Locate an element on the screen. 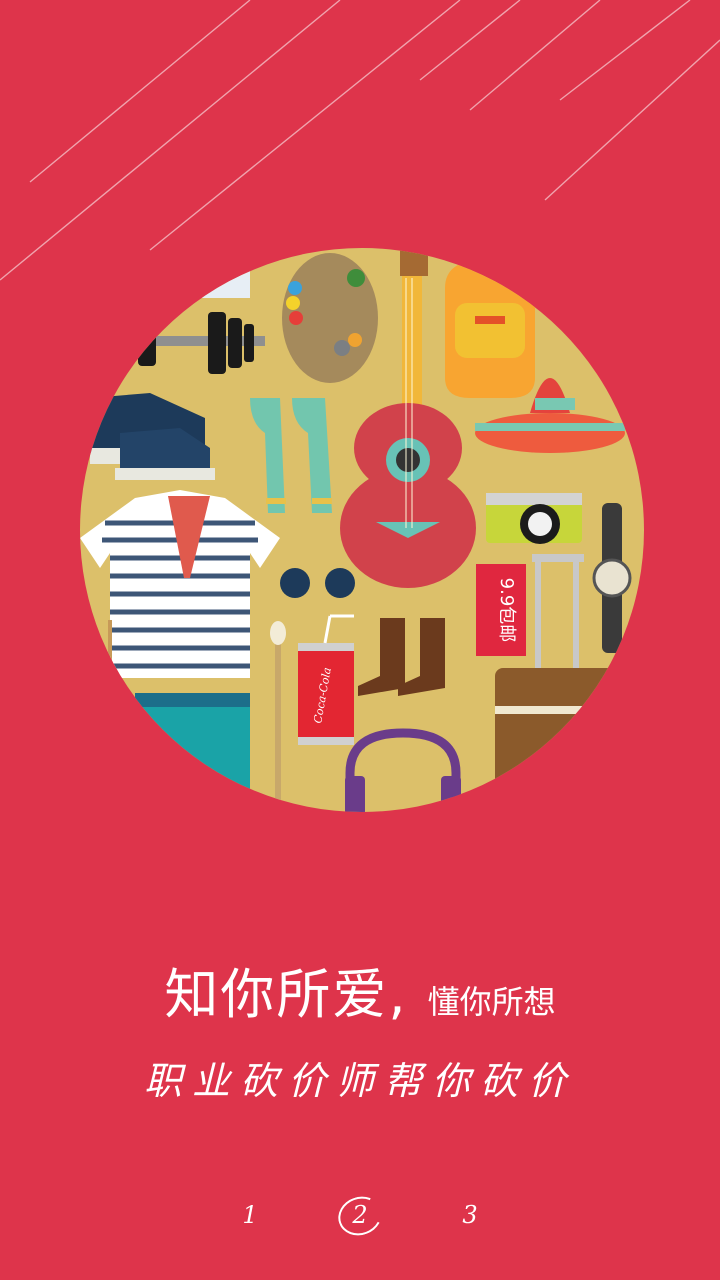 This screenshot has width=720, height=1280. page-indicator: 1 2 3 is located at coordinates (360, 1215).